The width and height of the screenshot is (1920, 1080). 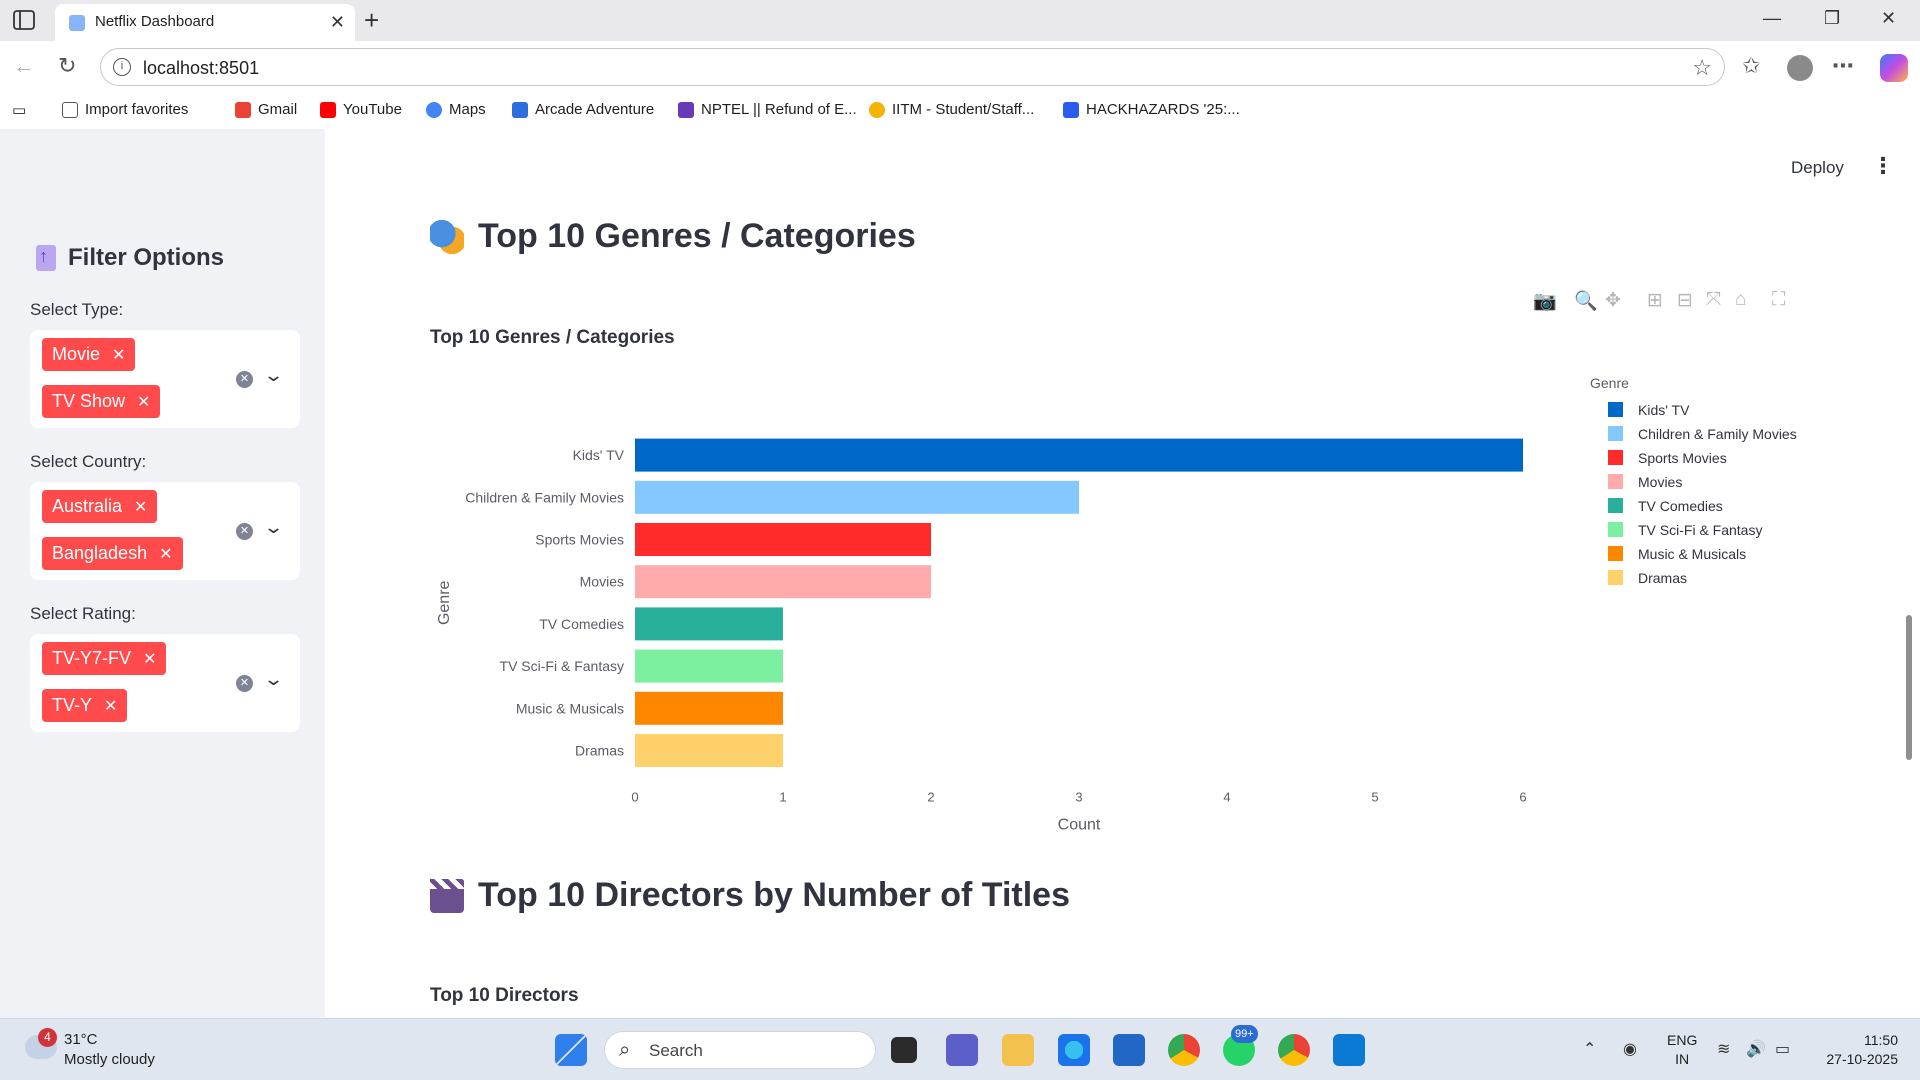 I want to click on bookmark-youtube: YouTube, so click(x=361, y=109).